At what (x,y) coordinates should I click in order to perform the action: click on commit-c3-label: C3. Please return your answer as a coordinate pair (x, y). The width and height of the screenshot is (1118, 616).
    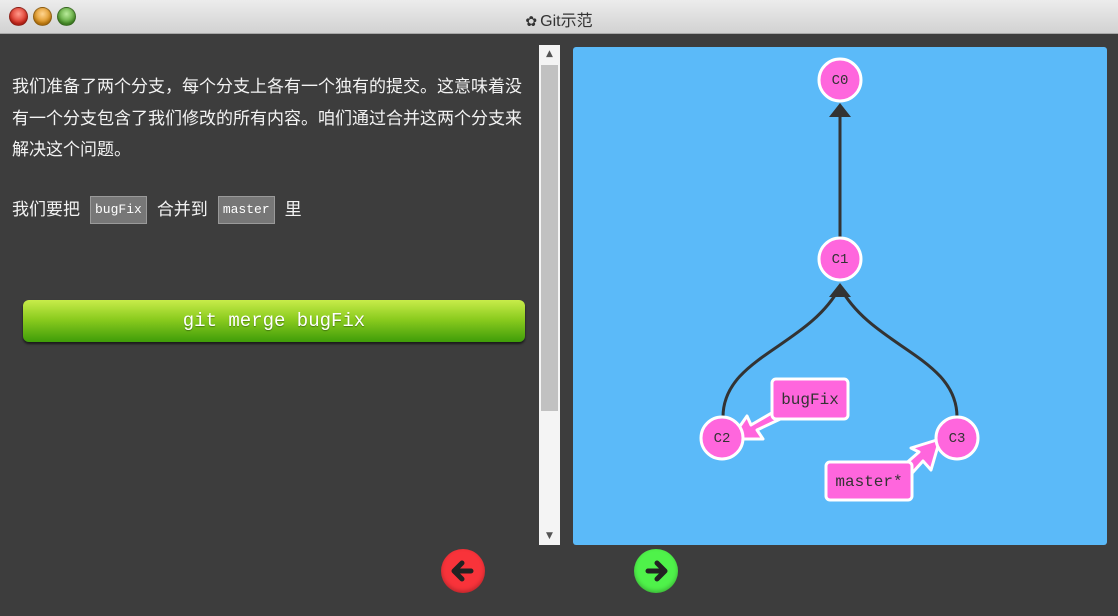
    Looking at the image, I should click on (957, 439).